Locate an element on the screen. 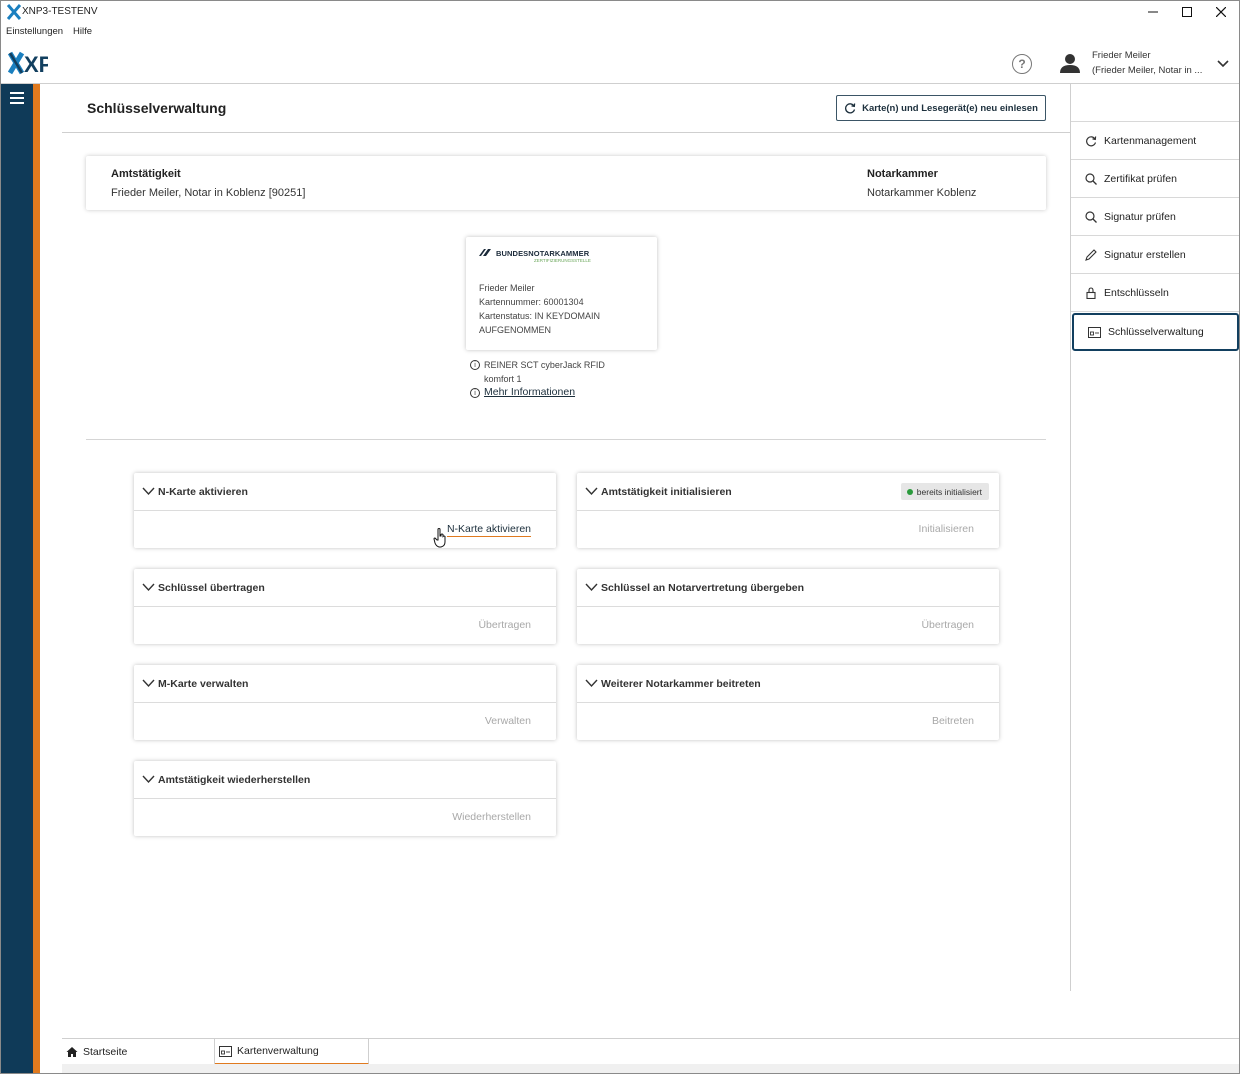 The image size is (1240, 1074). hand-cursor-icon is located at coordinates (439, 538).